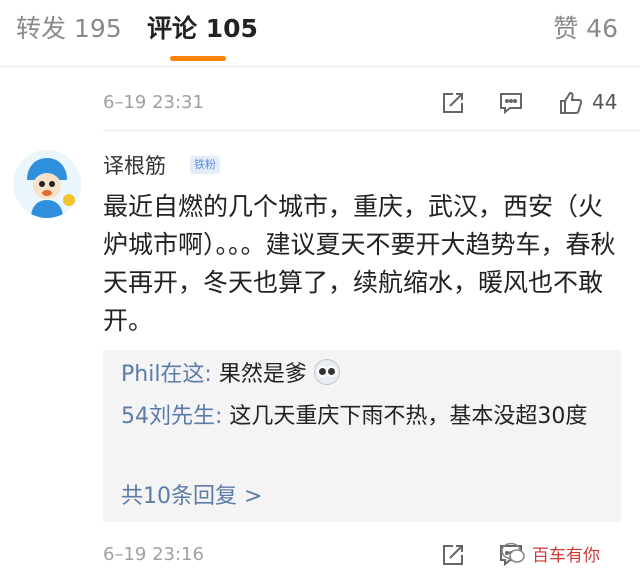  Describe the element at coordinates (47, 184) in the screenshot. I see `avatar` at that location.